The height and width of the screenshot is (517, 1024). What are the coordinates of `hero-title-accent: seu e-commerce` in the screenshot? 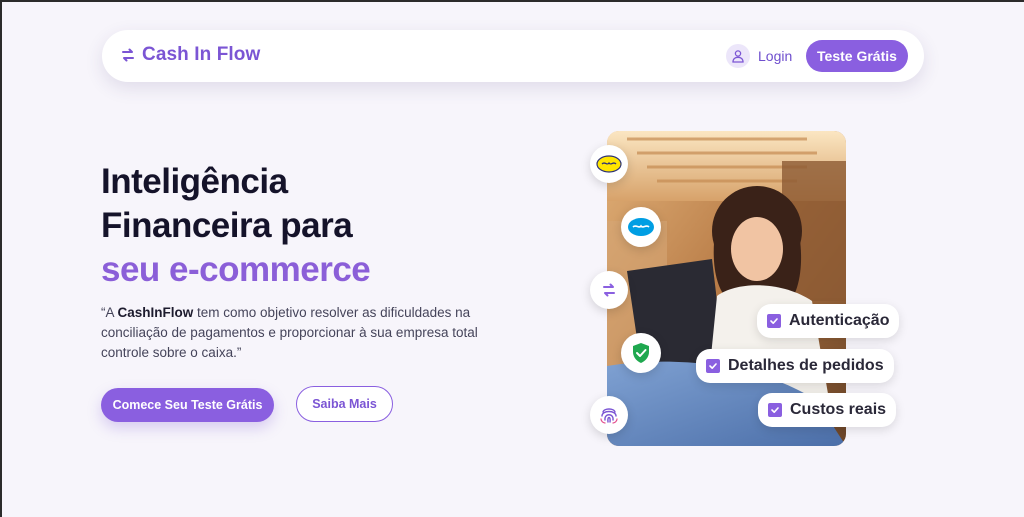 It's located at (236, 269).